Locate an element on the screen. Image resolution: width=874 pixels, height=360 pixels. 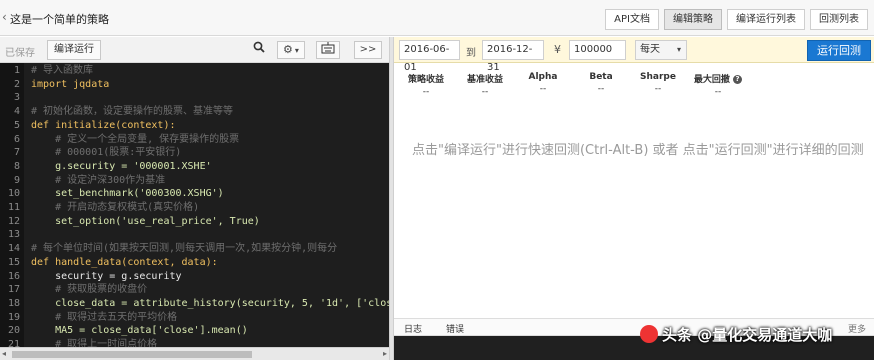
code-line: 3 is located at coordinates (194, 98).